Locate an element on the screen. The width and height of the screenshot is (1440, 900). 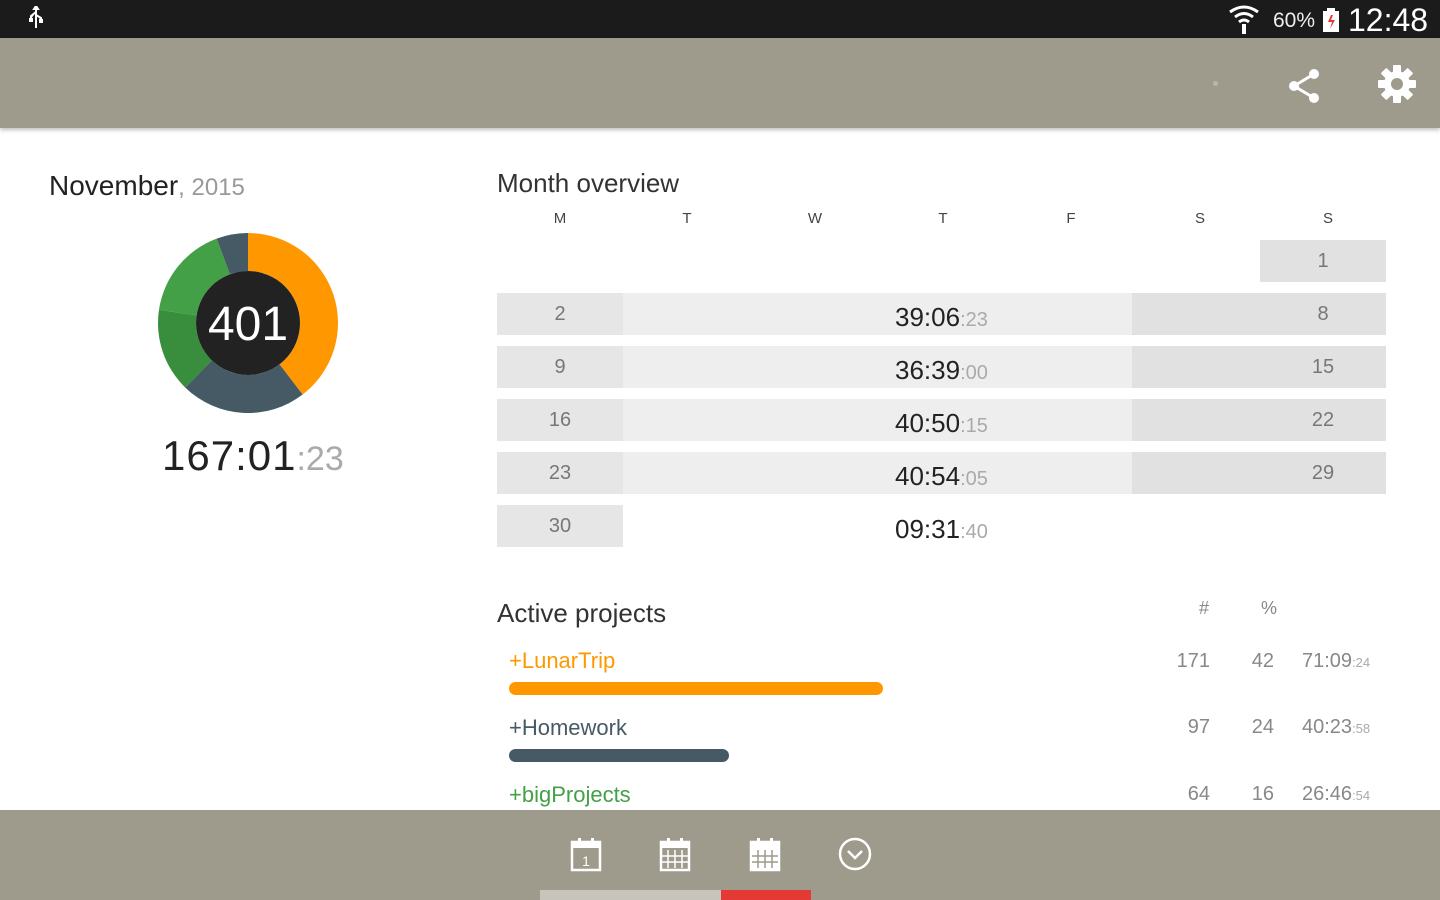
calendar-day: 29 is located at coordinates (1323, 472).